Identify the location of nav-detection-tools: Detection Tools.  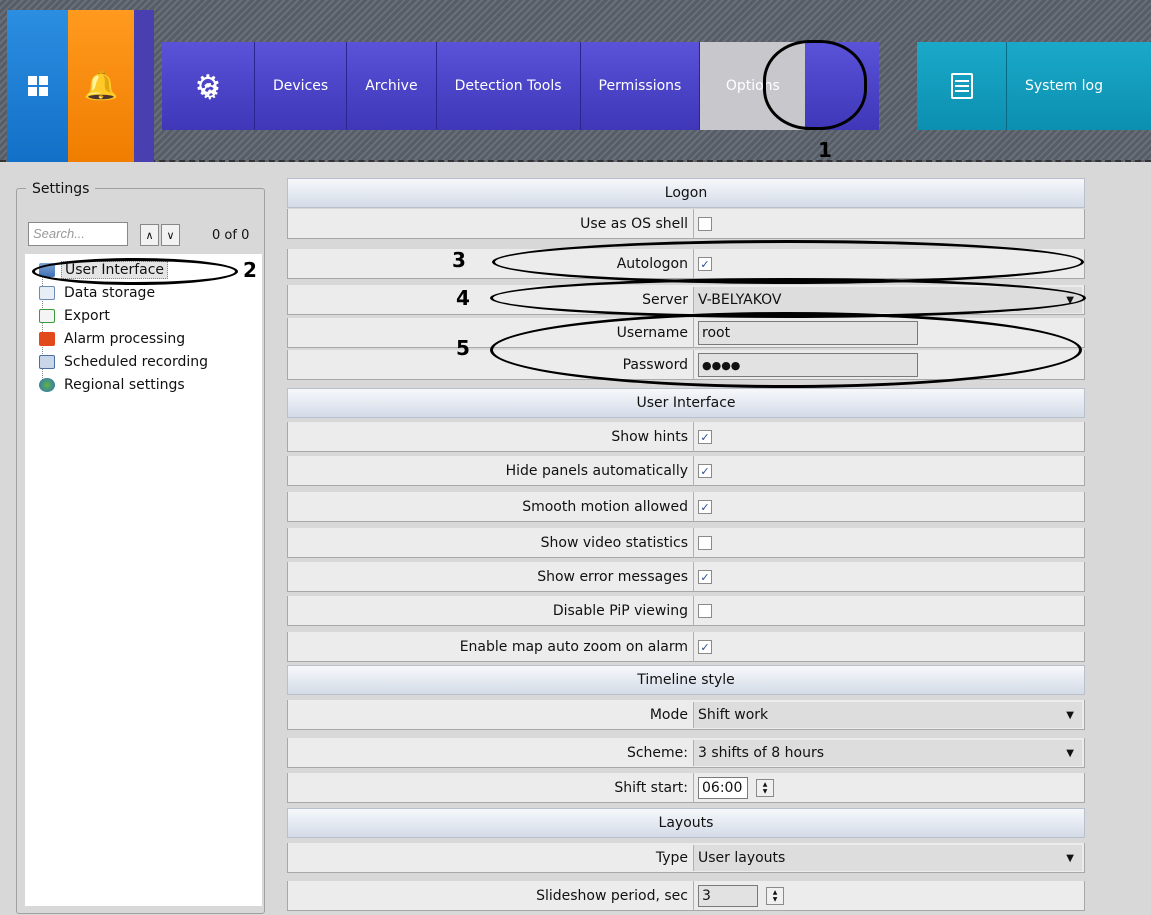
(507, 86).